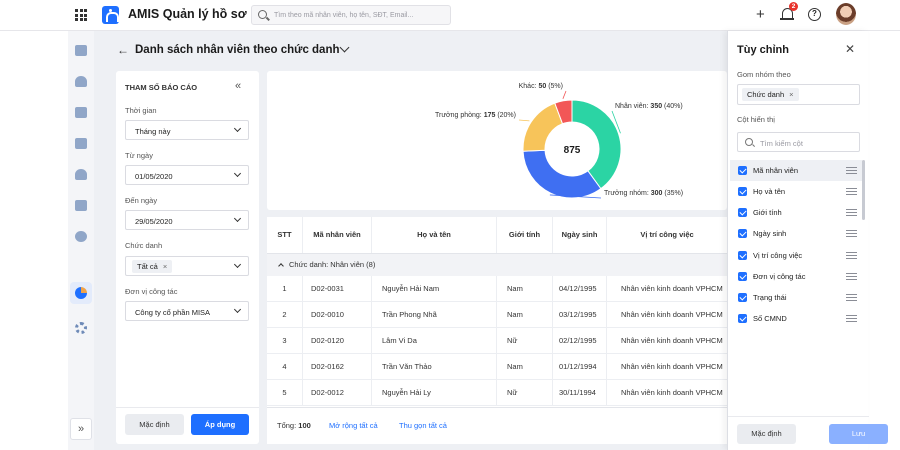 The image size is (900, 450). What do you see at coordinates (187, 266) in the screenshot?
I see `job-title-select: Tất cả ×` at bounding box center [187, 266].